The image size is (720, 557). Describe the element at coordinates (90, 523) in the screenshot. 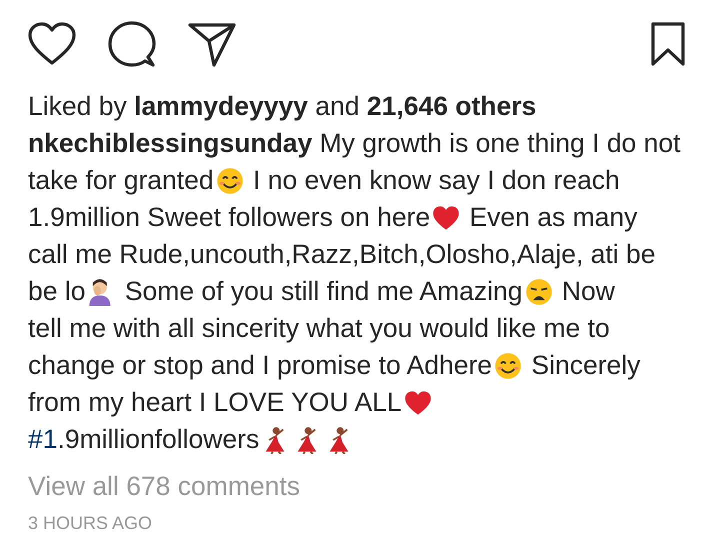

I see `timestamp: 3 HOURS AGO` at that location.